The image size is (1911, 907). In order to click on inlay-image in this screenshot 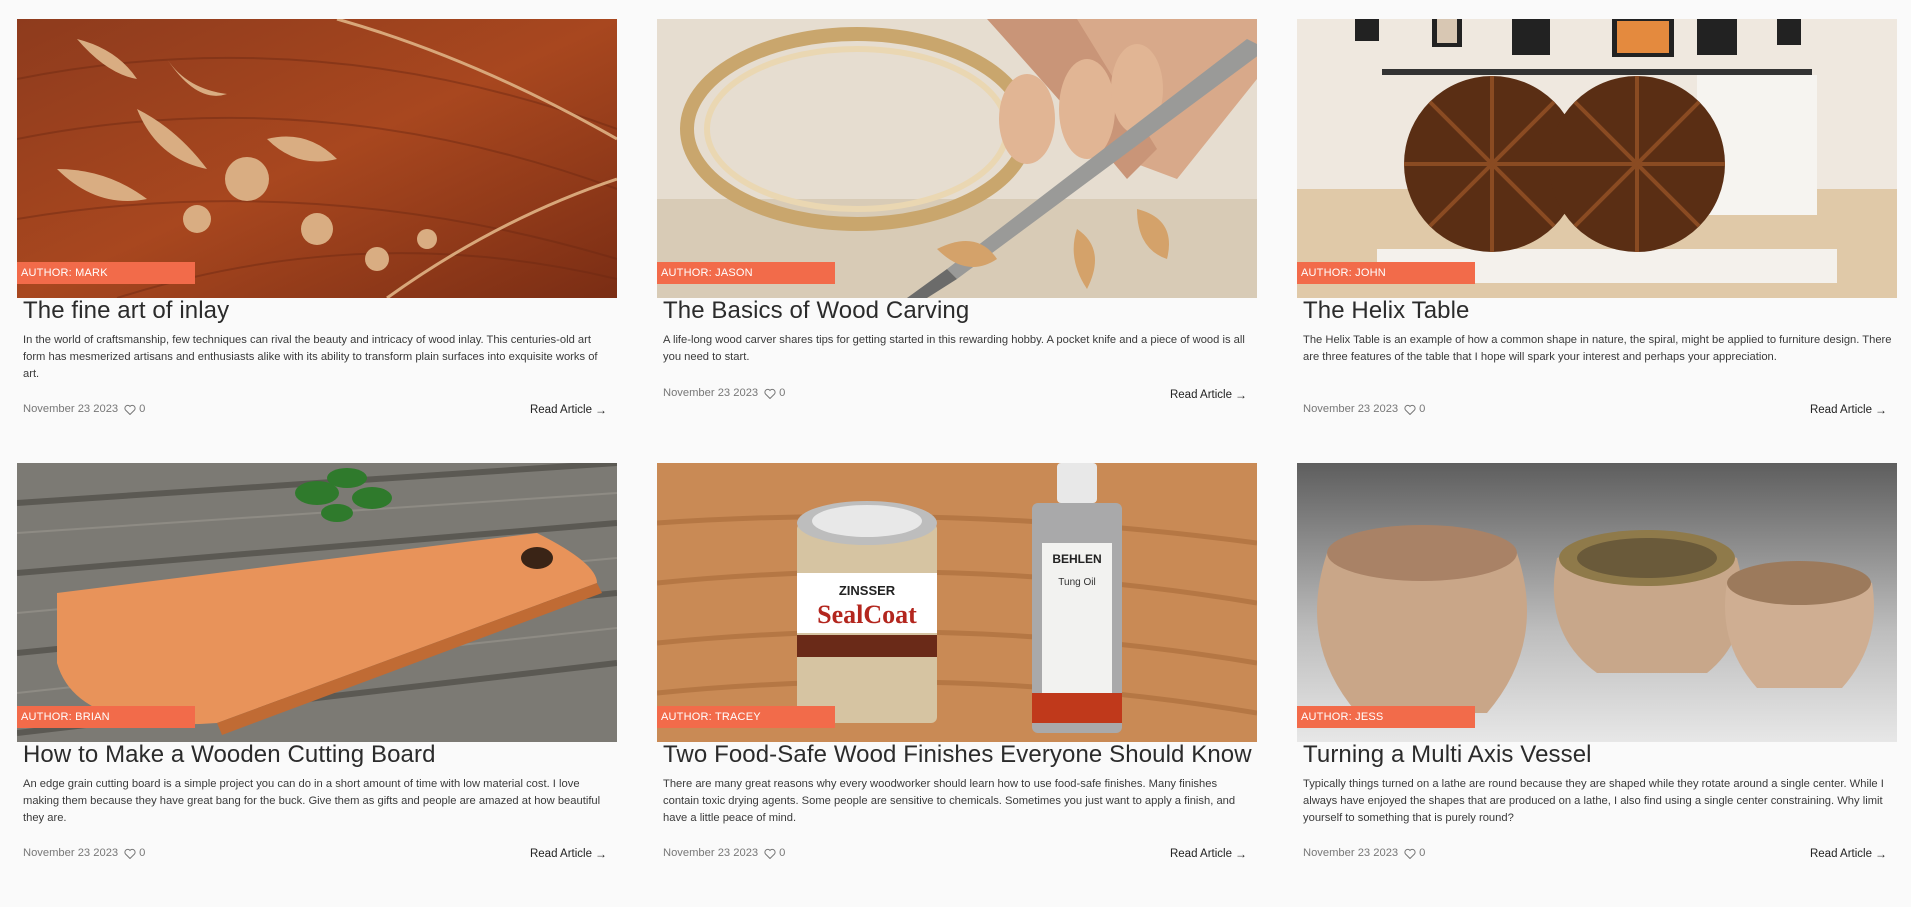, I will do `click(317, 158)`.